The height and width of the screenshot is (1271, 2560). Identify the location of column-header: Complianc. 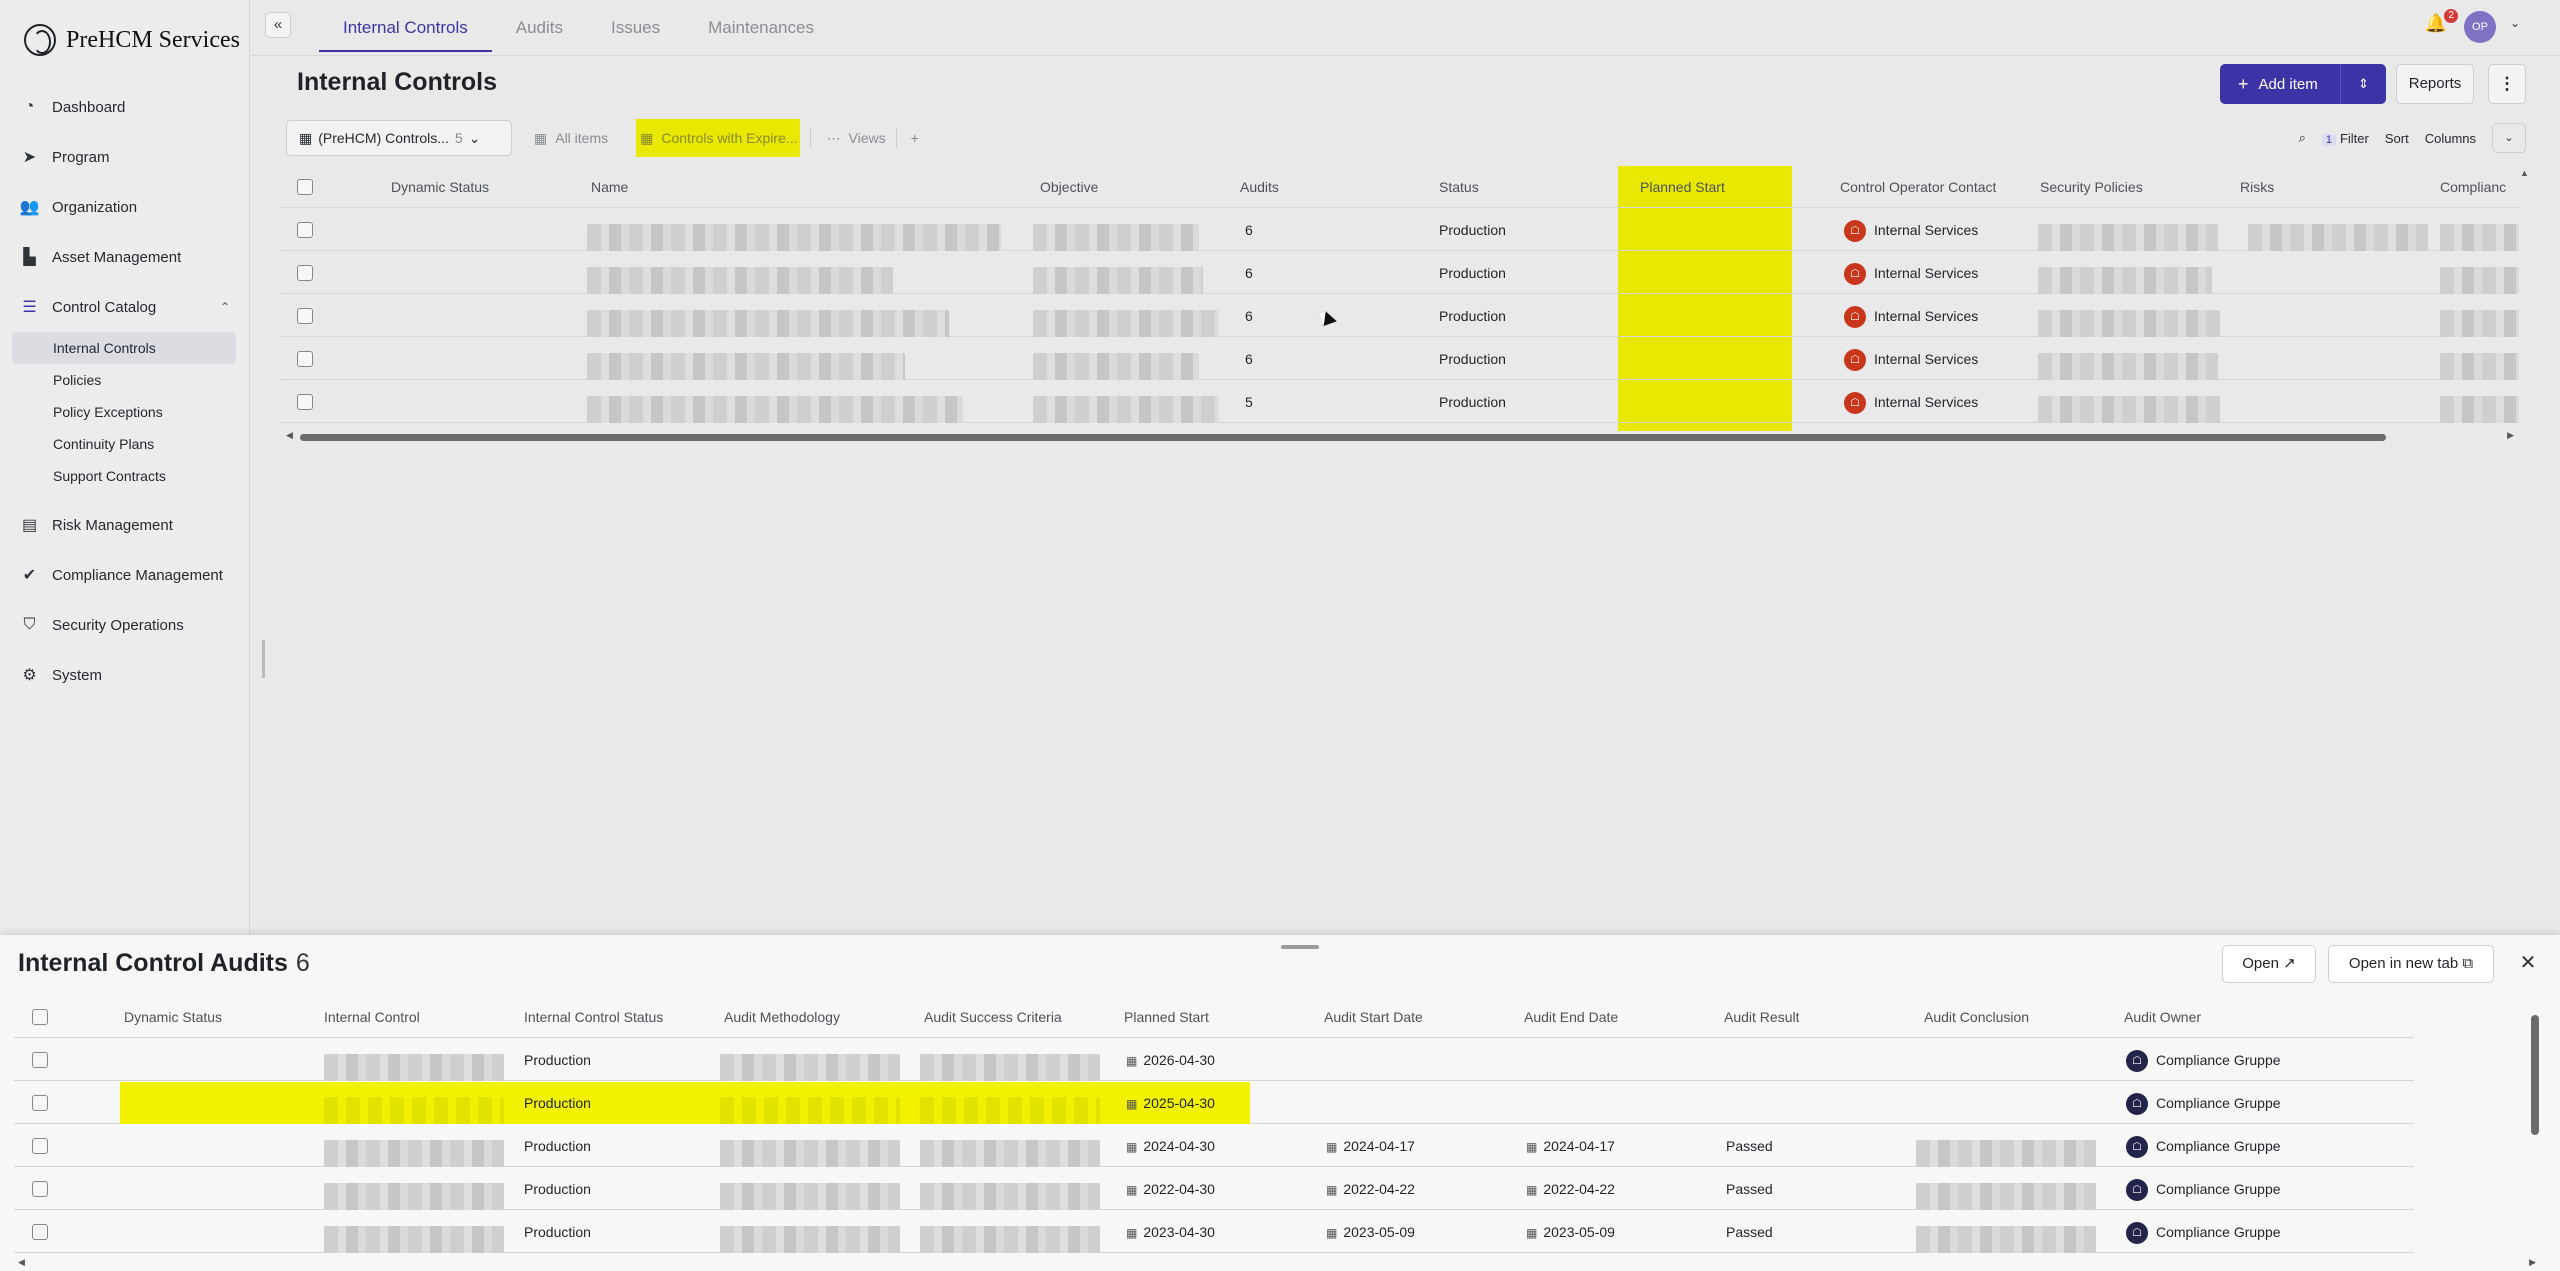
(2473, 187).